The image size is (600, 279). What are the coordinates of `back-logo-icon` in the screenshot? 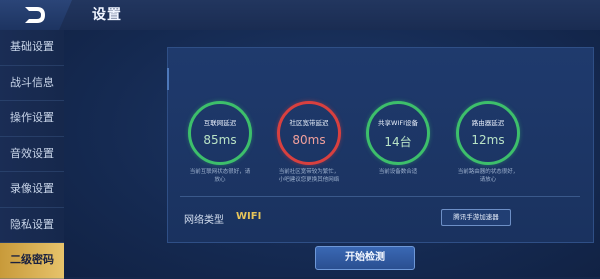 It's located at (35, 15).